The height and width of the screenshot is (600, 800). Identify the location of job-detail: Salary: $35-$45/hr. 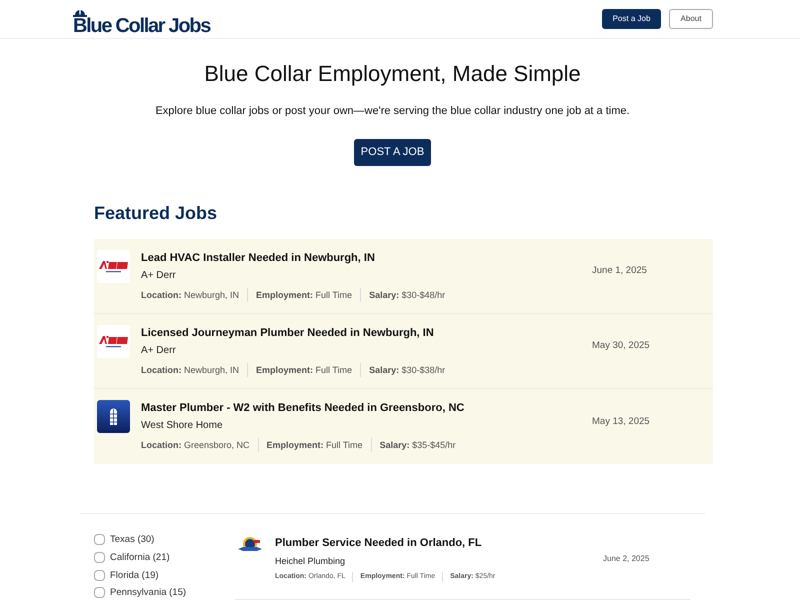
(413, 445).